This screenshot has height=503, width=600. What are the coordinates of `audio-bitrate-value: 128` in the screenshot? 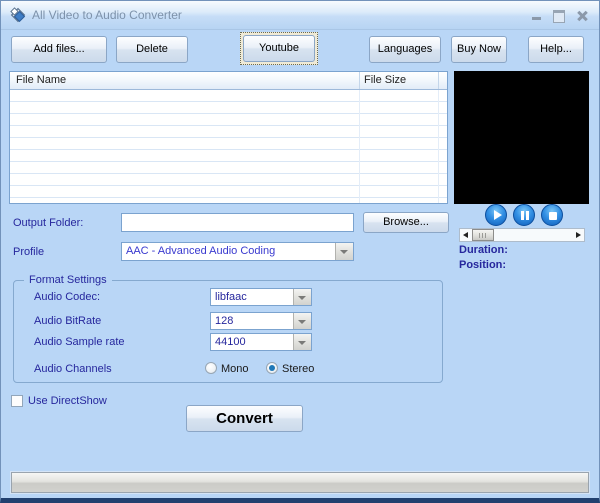 It's located at (224, 321).